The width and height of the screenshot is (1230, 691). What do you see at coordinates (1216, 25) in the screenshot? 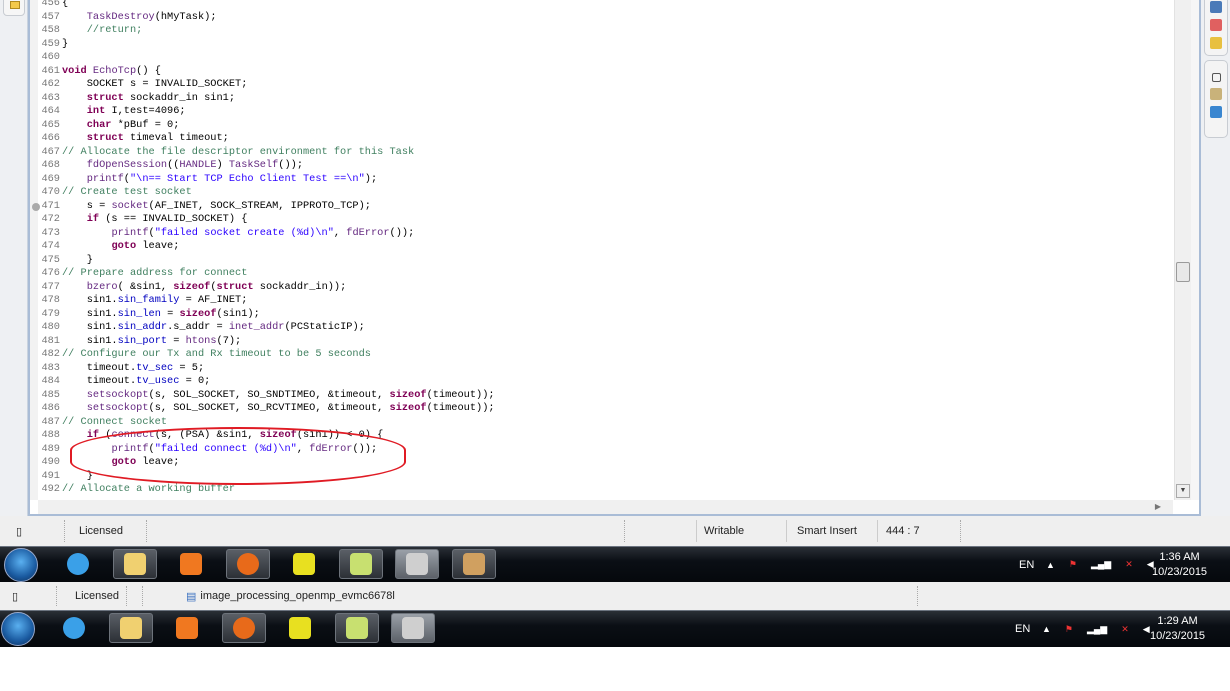
I see `debug-icon` at bounding box center [1216, 25].